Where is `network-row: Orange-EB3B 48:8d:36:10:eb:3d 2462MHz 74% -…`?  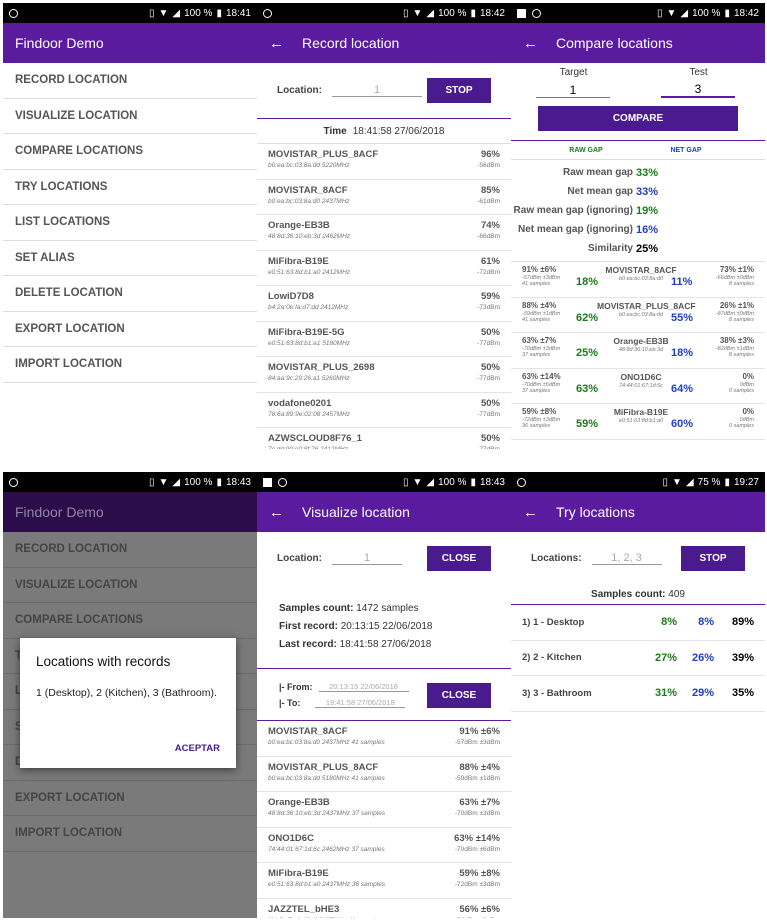
network-row: Orange-EB3B 48:8d:36:10:eb:3d 2462MHz 74% -… is located at coordinates (384, 233).